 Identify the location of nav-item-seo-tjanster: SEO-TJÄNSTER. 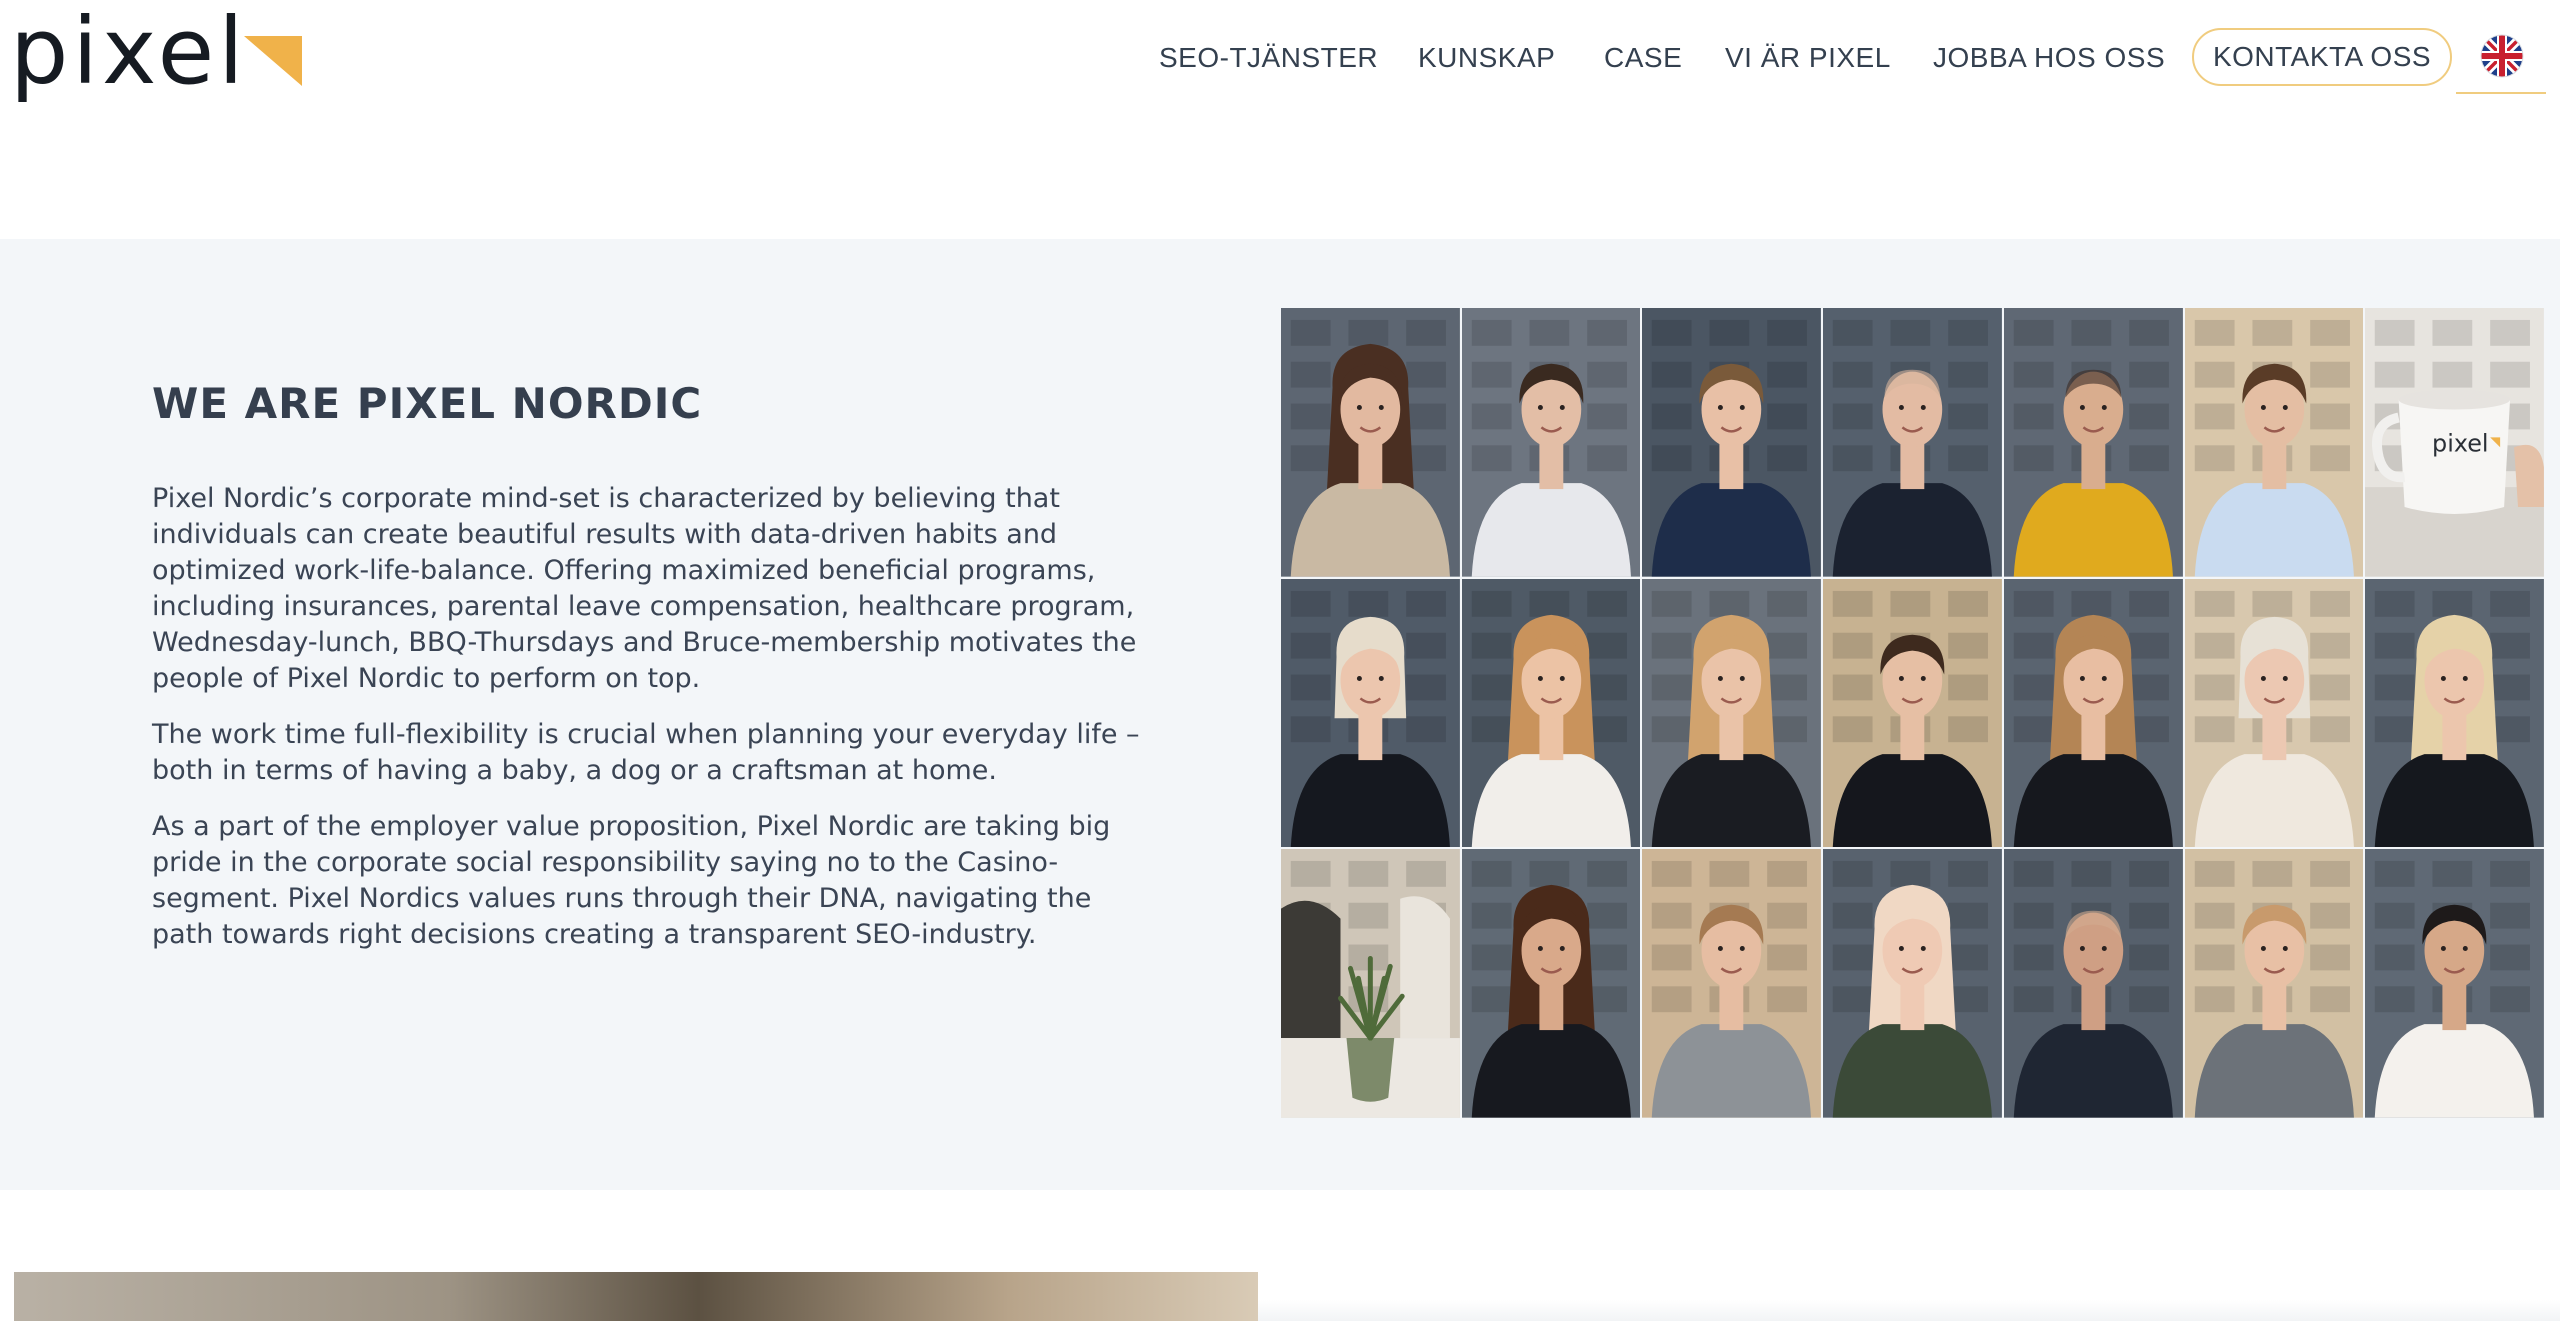
(1268, 58).